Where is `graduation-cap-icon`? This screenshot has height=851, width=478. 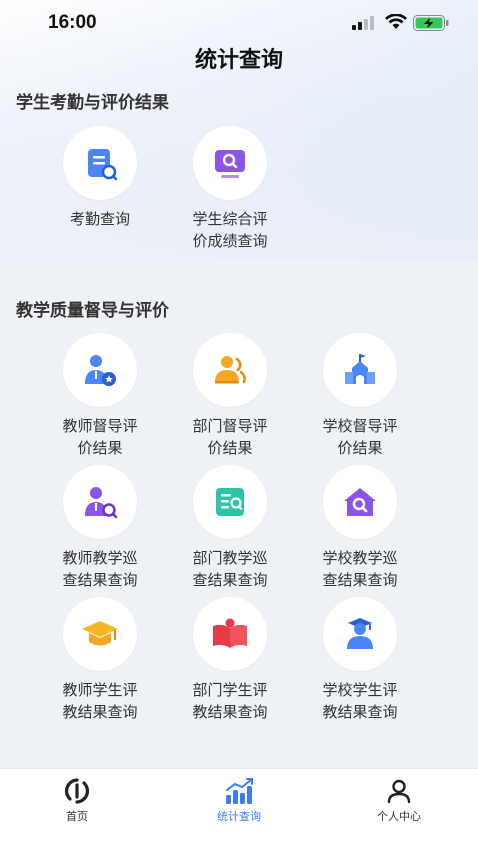 graduation-cap-icon is located at coordinates (100, 633).